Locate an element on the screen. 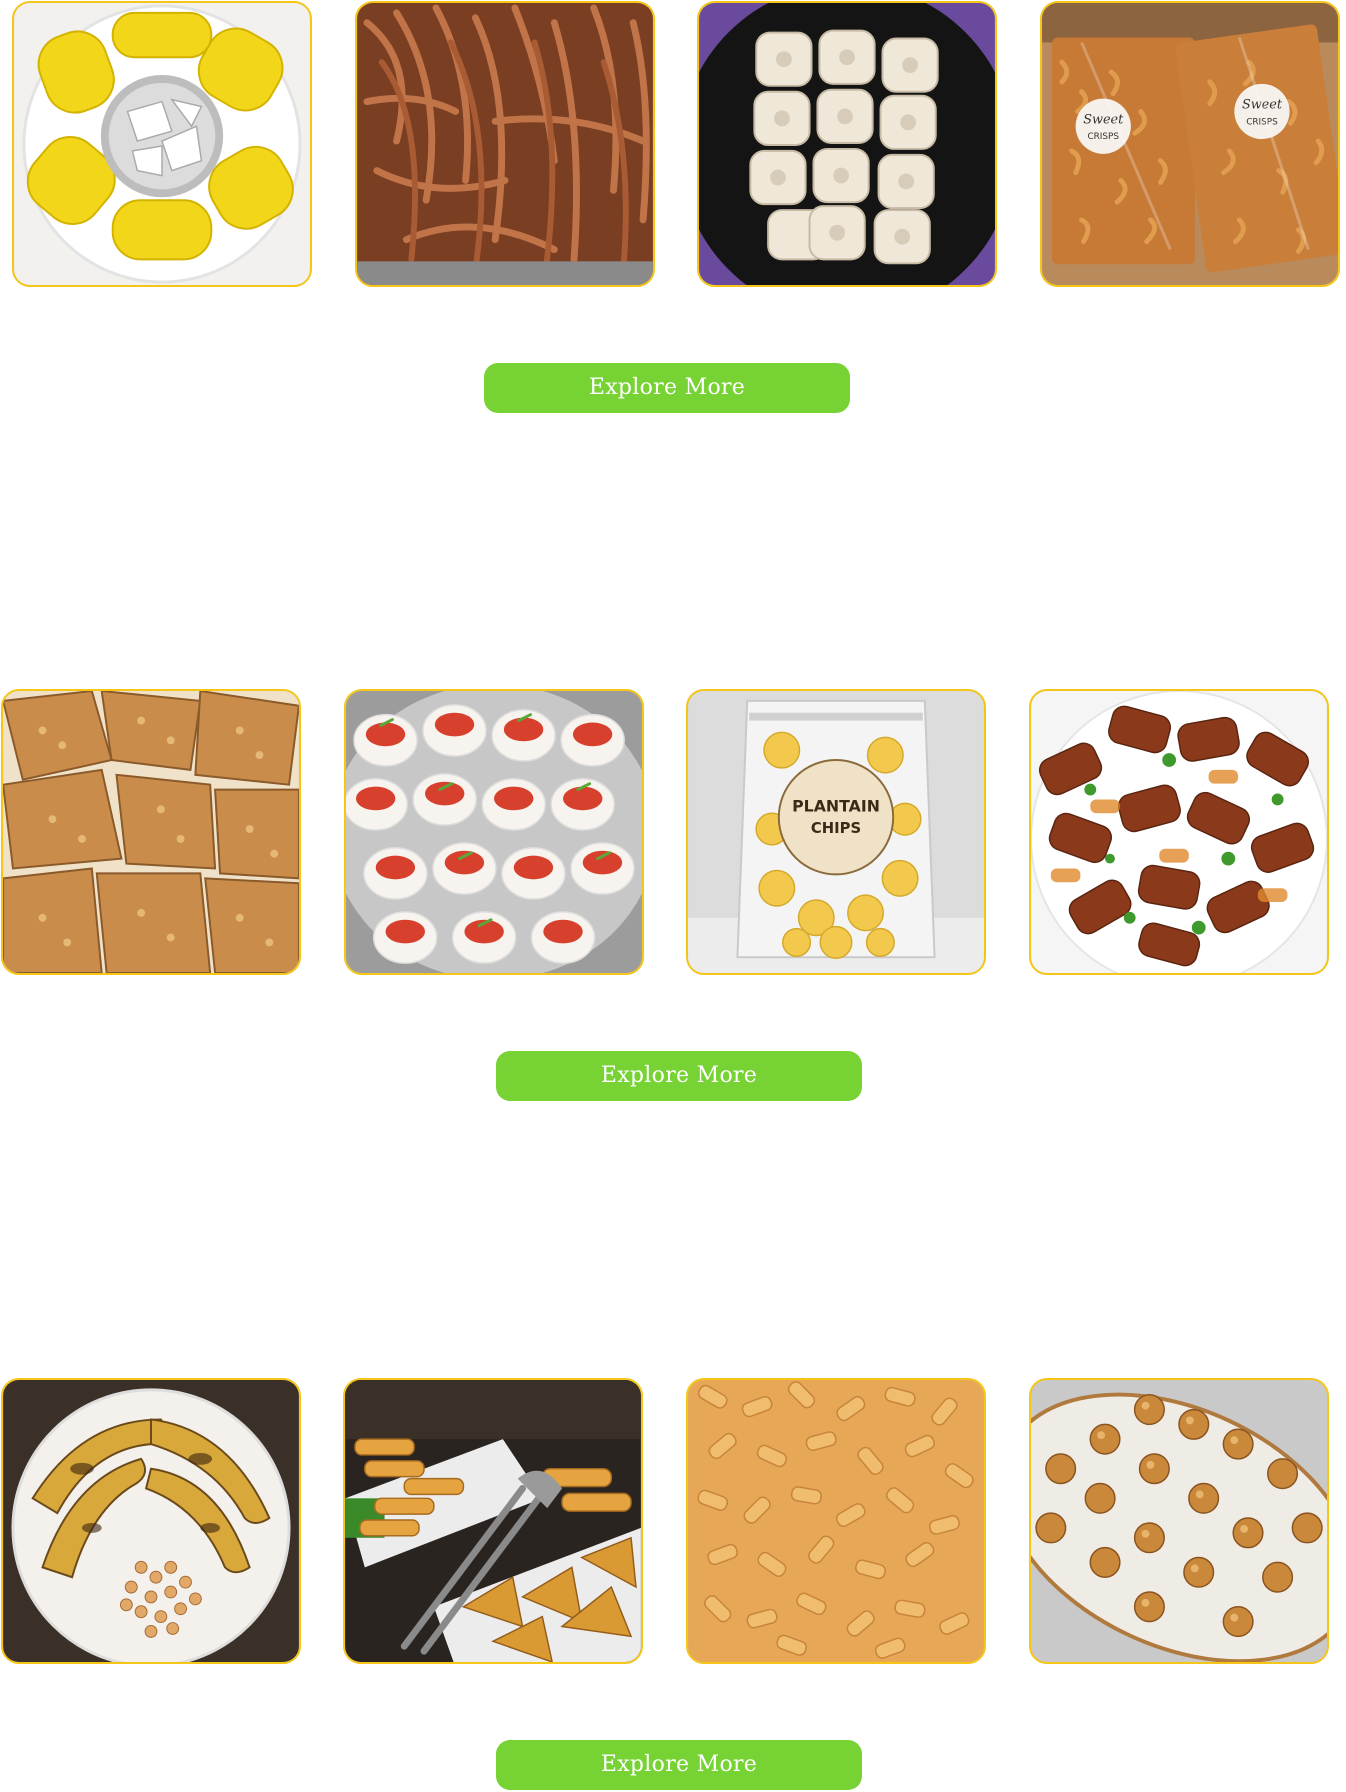 Image resolution: width=1346 pixels, height=1792 pixels. spicy-fried-plantain-photo is located at coordinates (1179, 832).